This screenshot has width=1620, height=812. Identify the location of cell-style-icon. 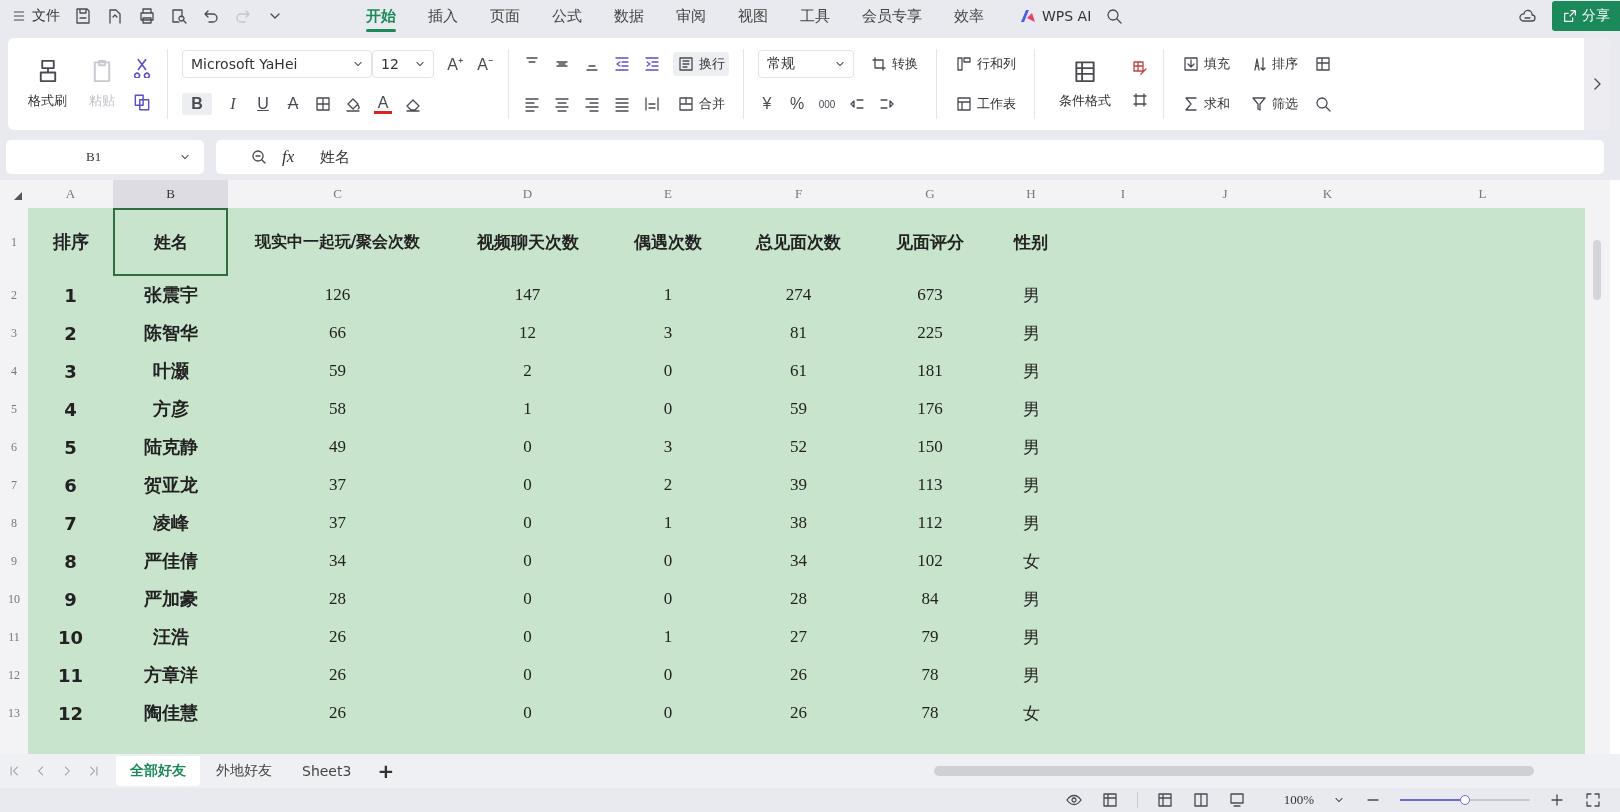
(1140, 68).